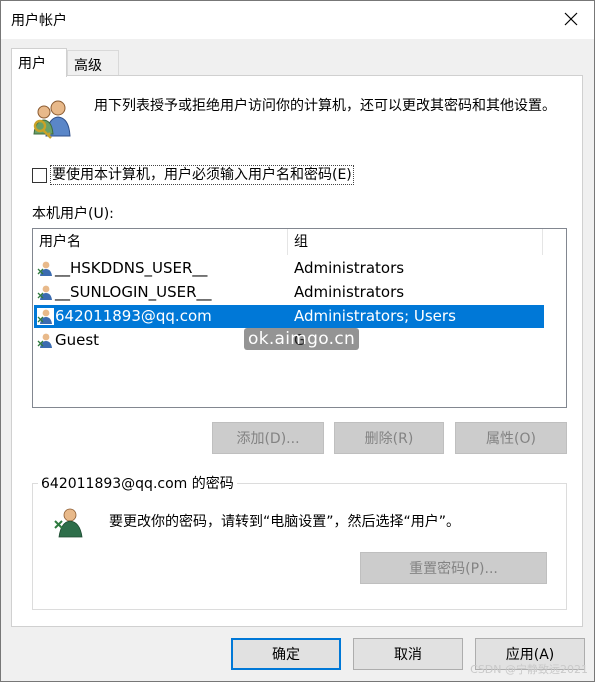 The width and height of the screenshot is (595, 682). What do you see at coordinates (286, 654) in the screenshot?
I see `ok-button: 确定` at bounding box center [286, 654].